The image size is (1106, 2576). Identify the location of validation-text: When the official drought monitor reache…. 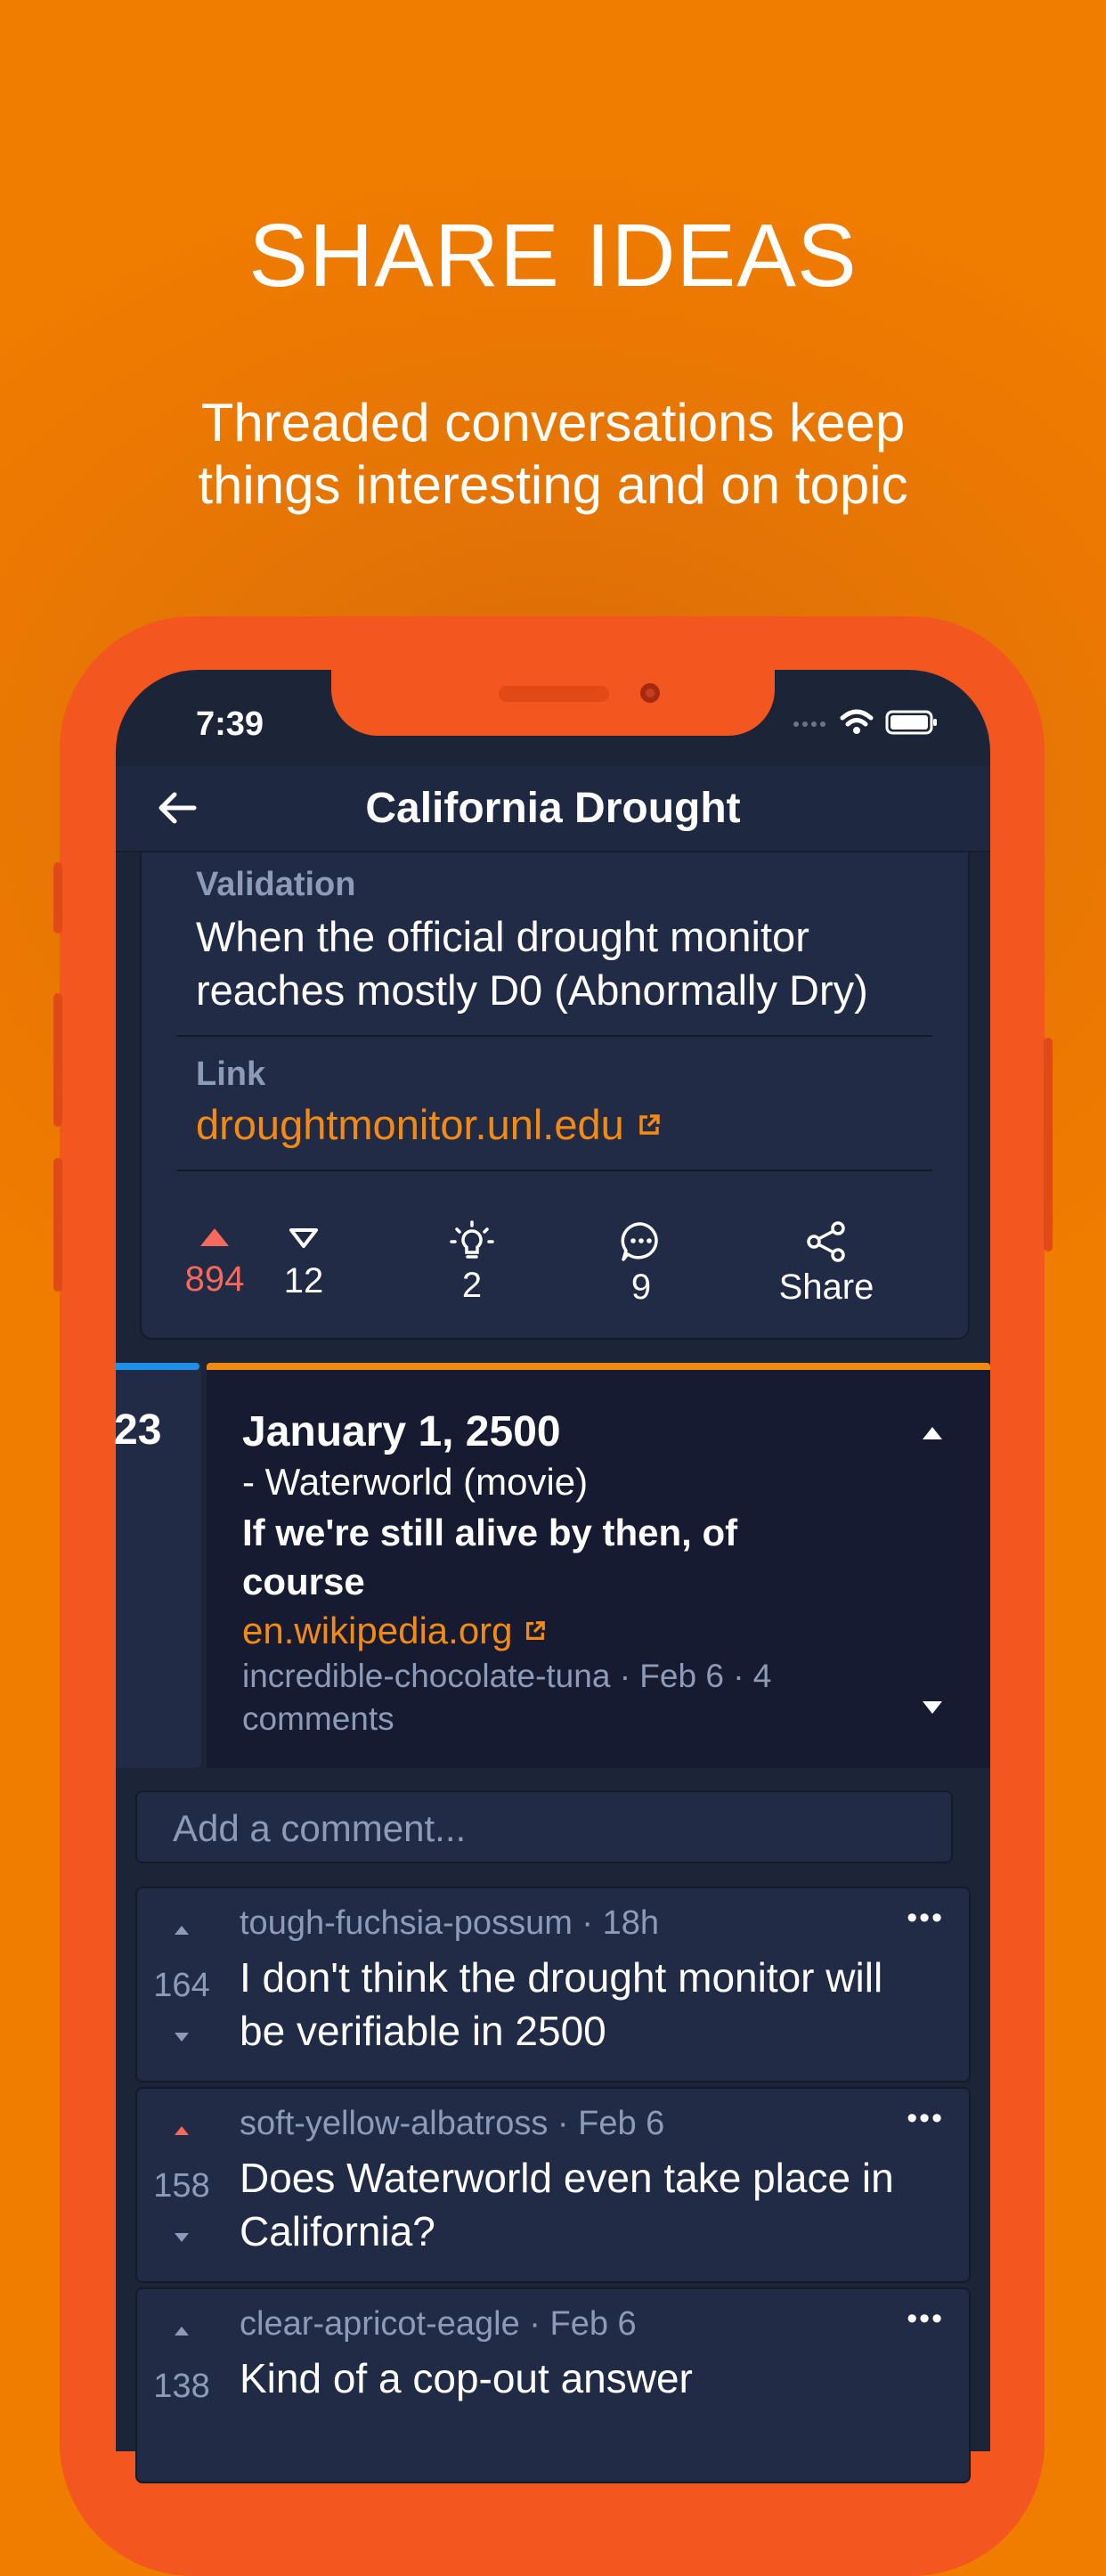
(570, 964).